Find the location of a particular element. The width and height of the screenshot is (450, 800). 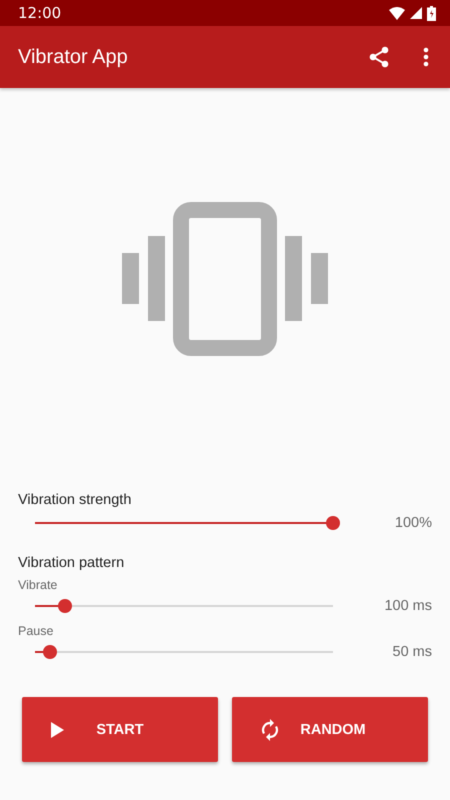

slider-value: 50 ms is located at coordinates (412, 652).